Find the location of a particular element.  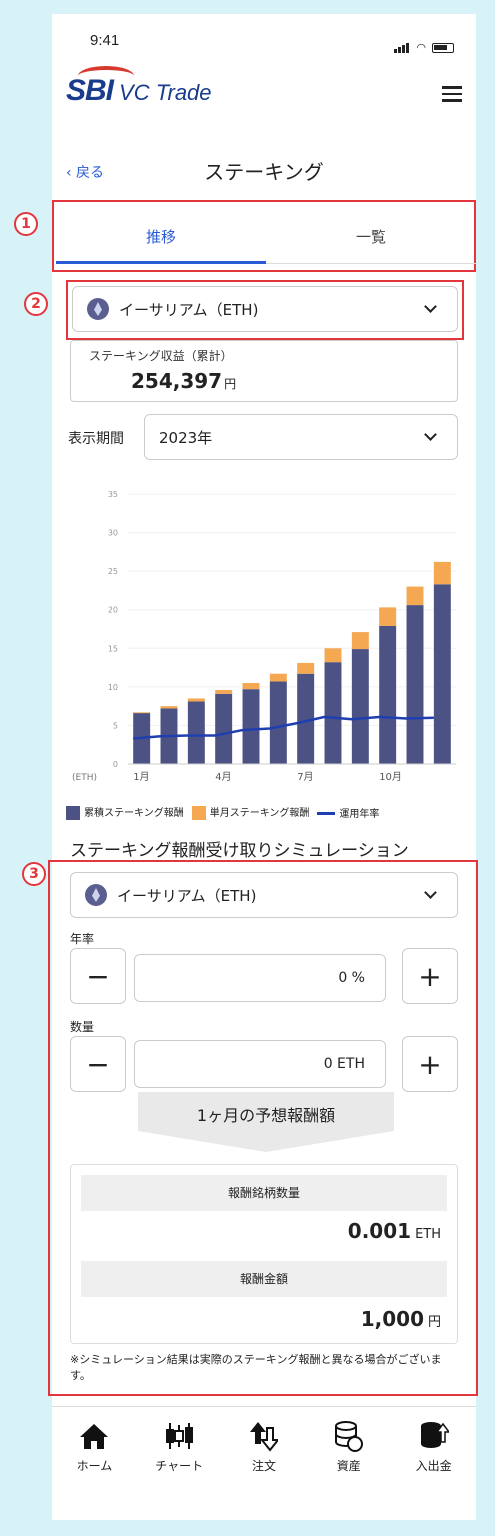

nav-chart: チャート is located at coordinates (179, 1452).